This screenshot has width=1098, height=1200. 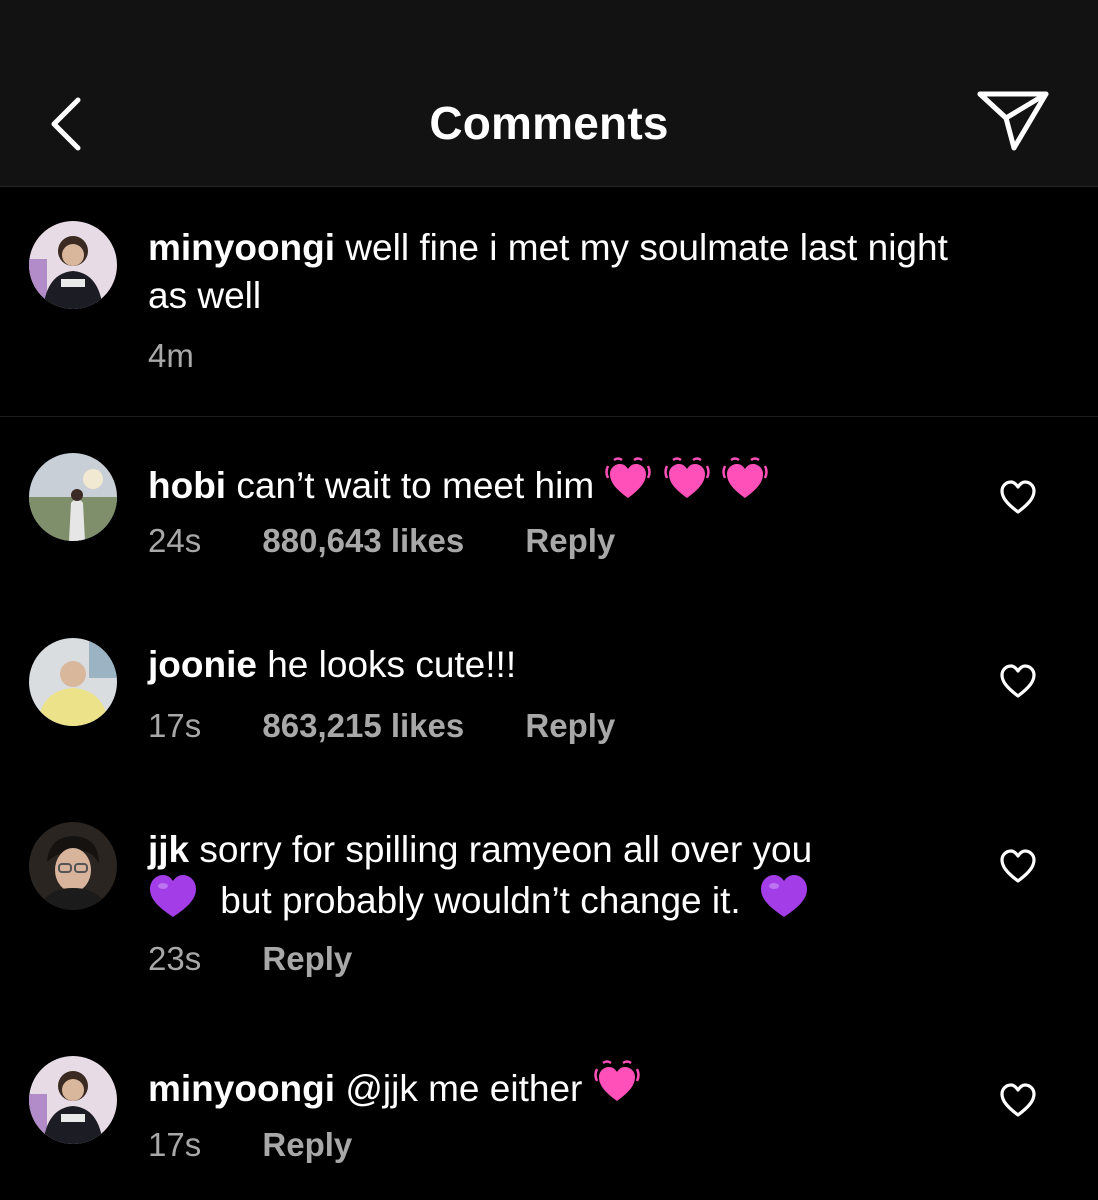 I want to click on comment-body-line2: but probably wouldn’t change it., so click(x=480, y=900).